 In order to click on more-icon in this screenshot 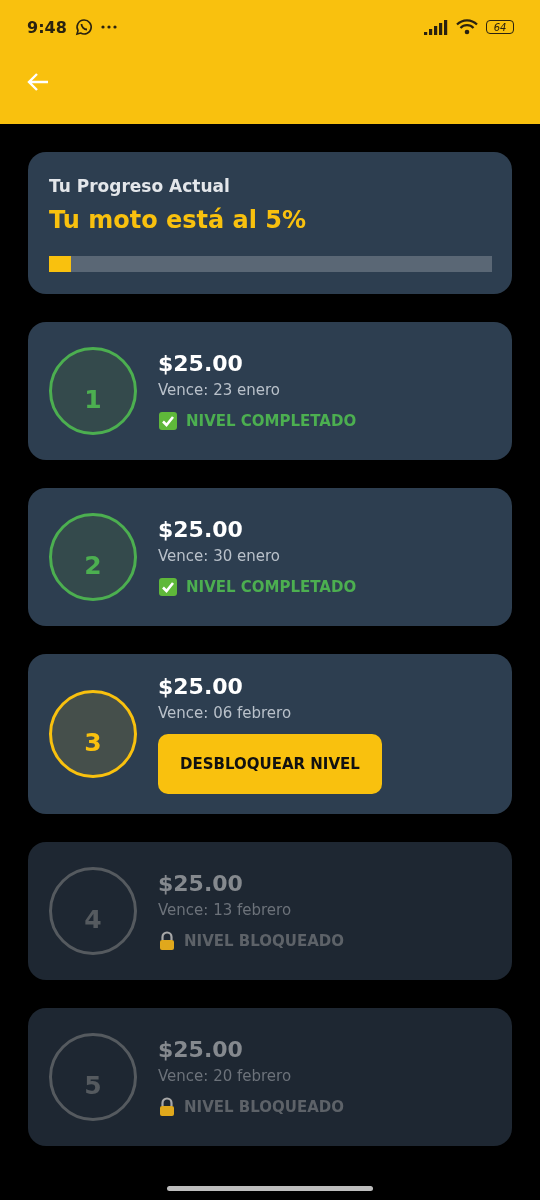, I will do `click(108, 27)`.